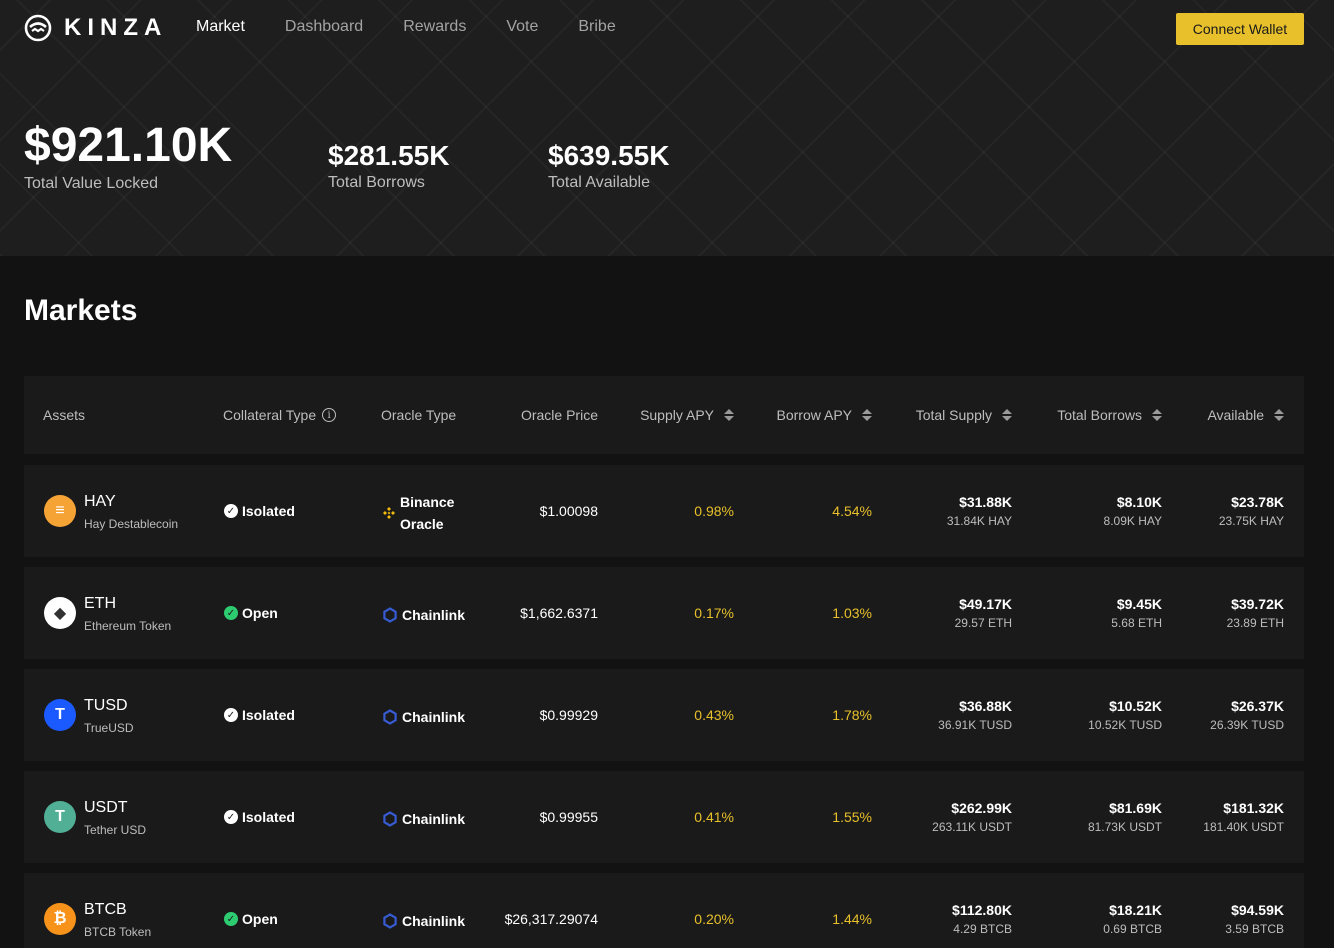  What do you see at coordinates (270, 415) in the screenshot?
I see `col-collateral-label: Collateral Type` at bounding box center [270, 415].